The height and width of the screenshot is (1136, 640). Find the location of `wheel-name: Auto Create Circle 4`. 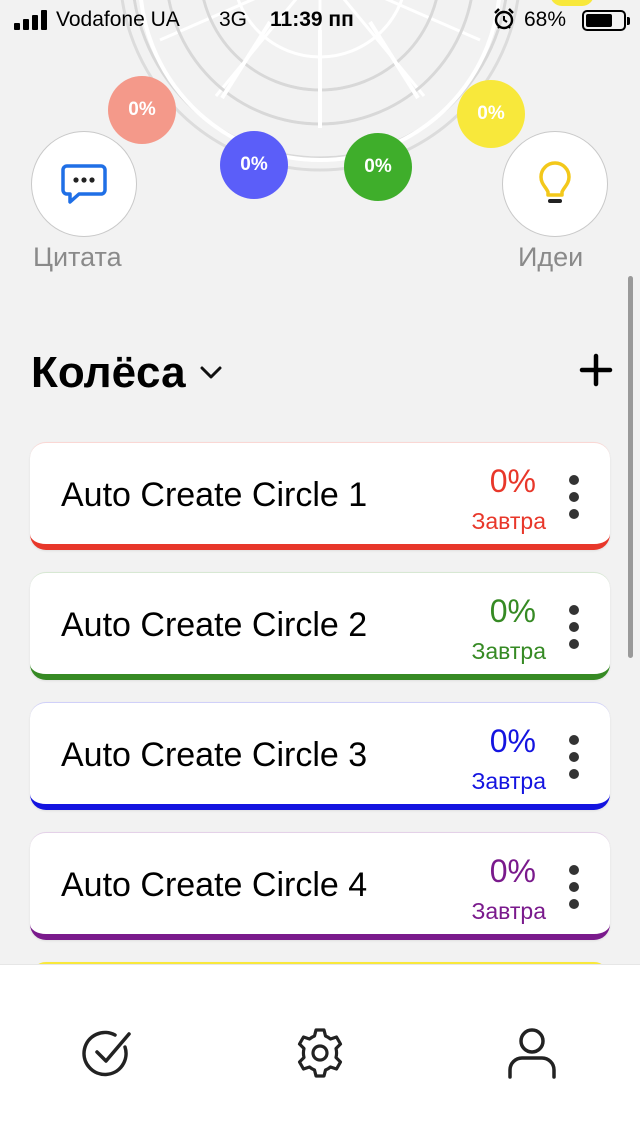

wheel-name: Auto Create Circle 4 is located at coordinates (214, 885).